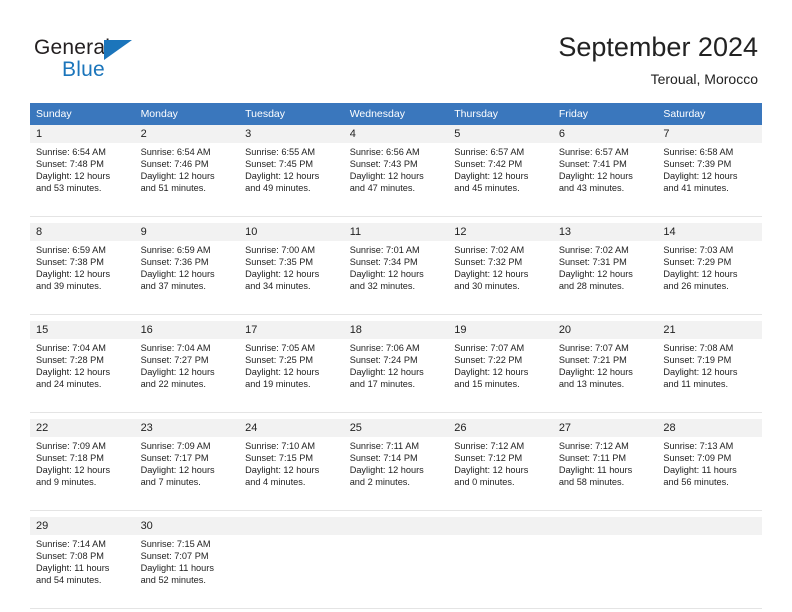  I want to click on day-sunset-line: Sunset: 7:22 PM, so click(488, 360).